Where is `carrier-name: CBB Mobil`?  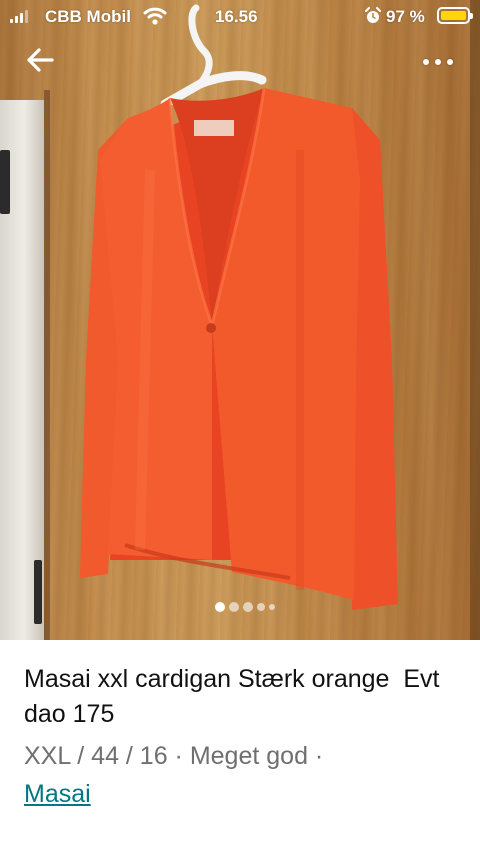
carrier-name: CBB Mobil is located at coordinates (88, 16).